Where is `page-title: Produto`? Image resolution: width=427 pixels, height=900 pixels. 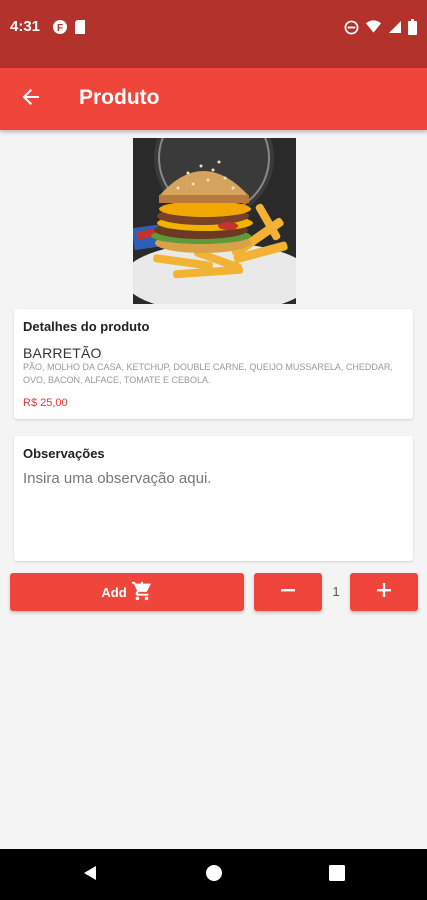 page-title: Produto is located at coordinates (119, 97).